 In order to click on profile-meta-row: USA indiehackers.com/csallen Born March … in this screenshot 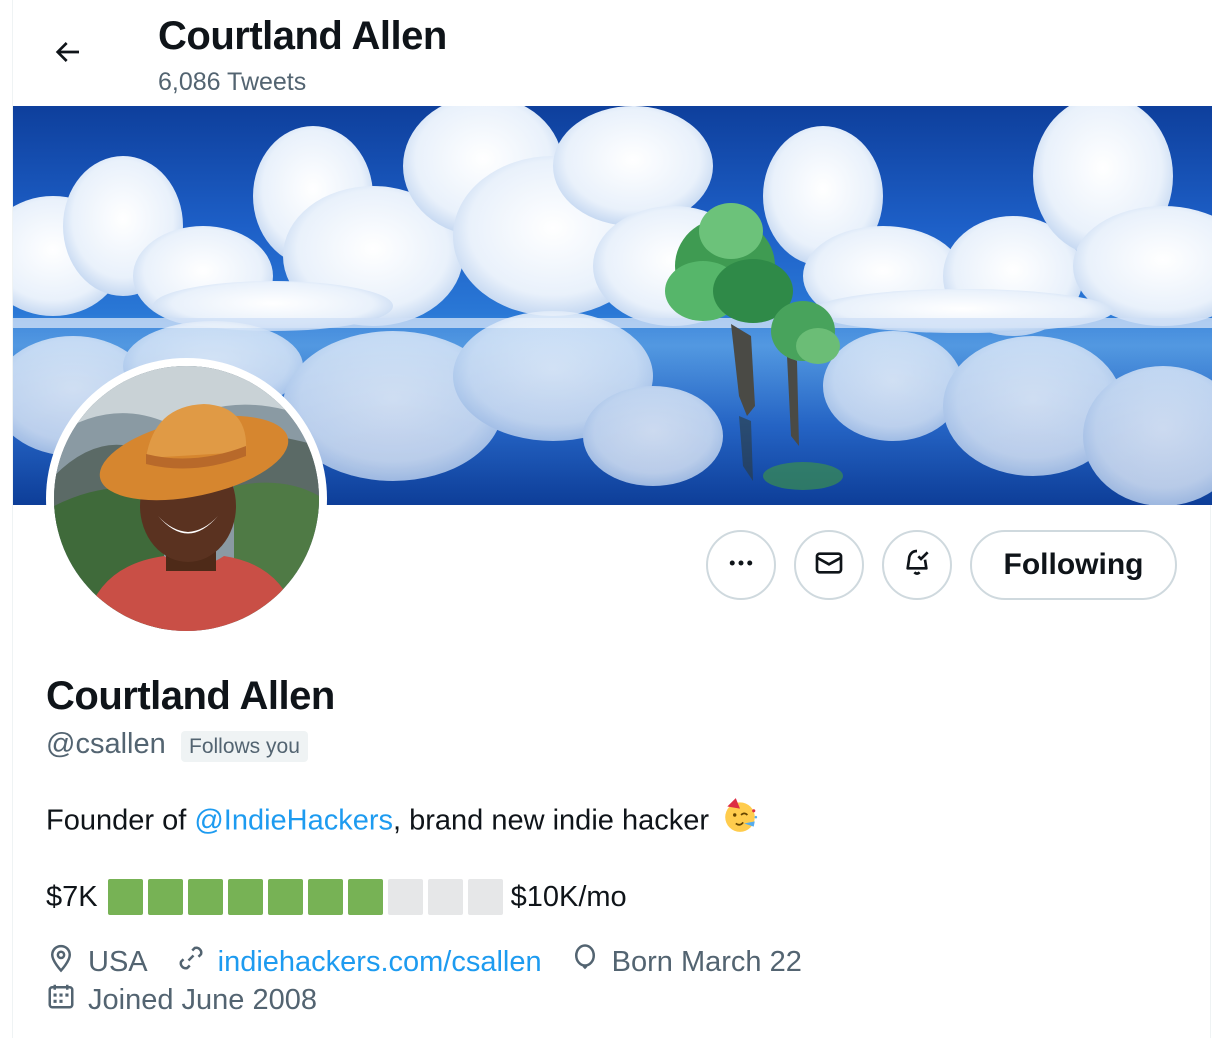, I will do `click(438, 962)`.